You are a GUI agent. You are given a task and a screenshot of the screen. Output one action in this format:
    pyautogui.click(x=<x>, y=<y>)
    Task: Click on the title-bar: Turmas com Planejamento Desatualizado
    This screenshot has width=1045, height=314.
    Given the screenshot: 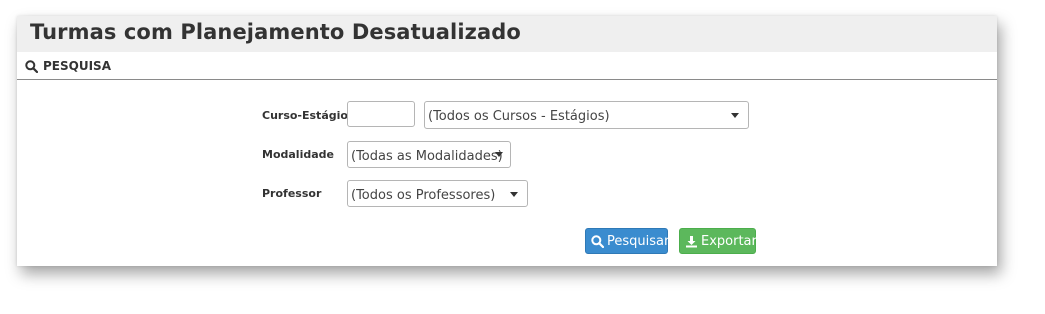 What is the action you would take?
    pyautogui.click(x=507, y=34)
    